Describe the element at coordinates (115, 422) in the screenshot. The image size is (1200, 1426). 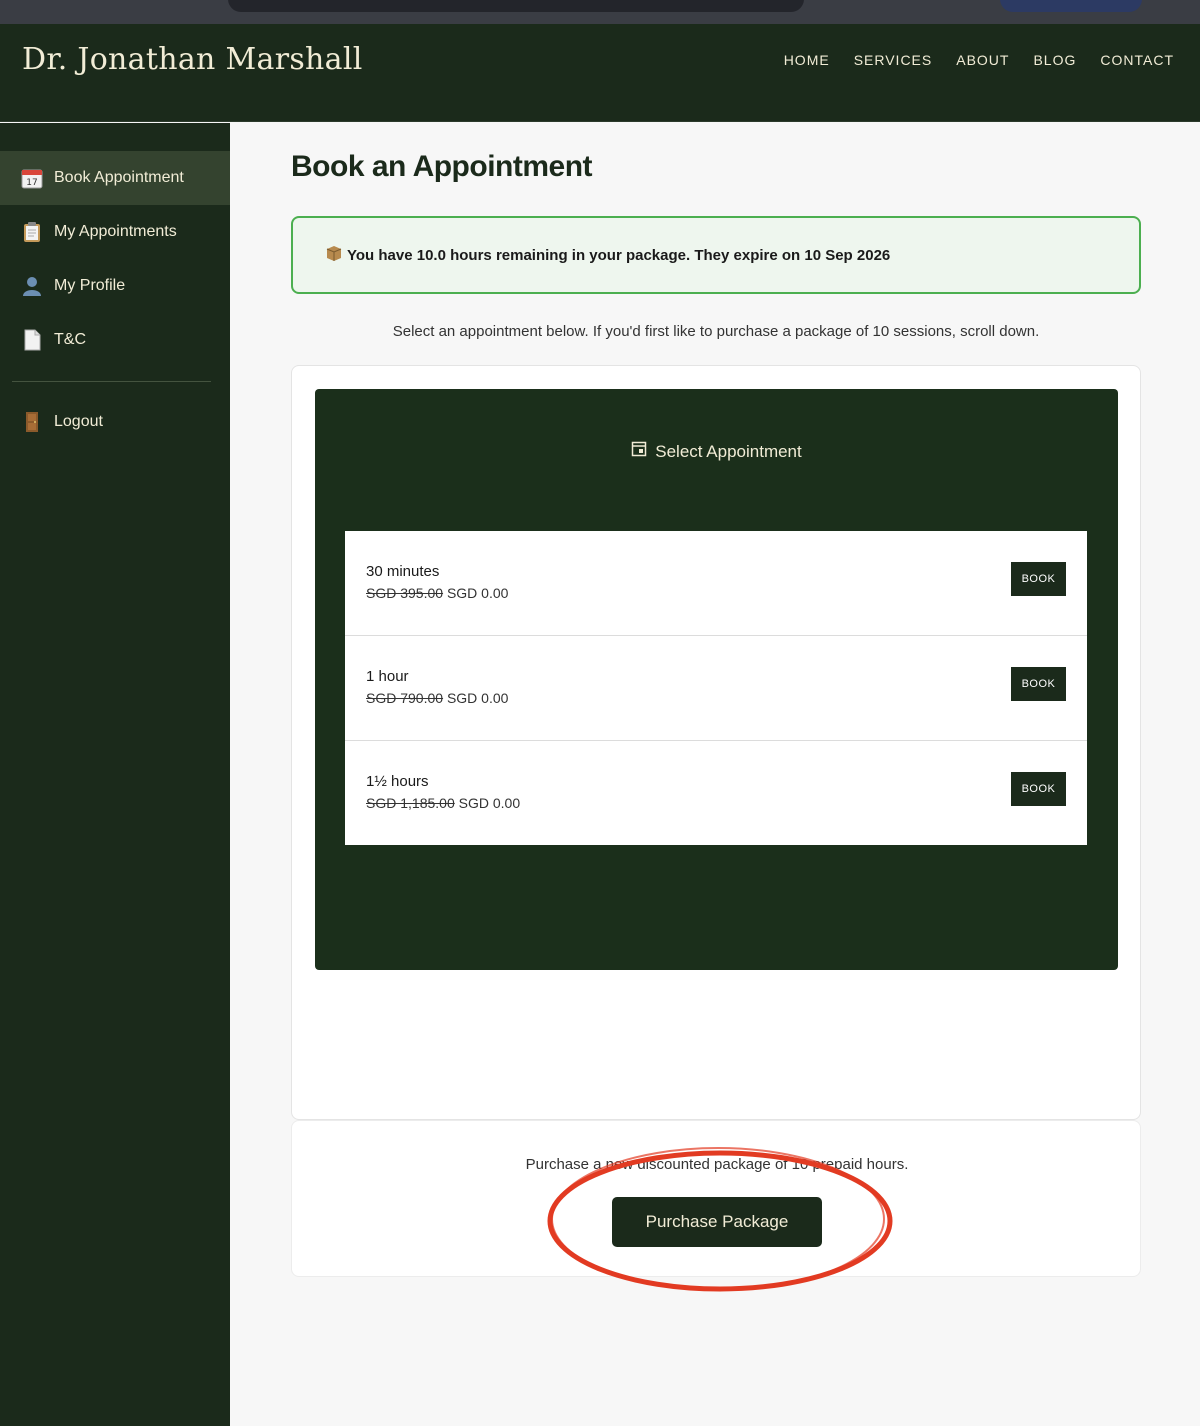
I see `sidebar-item-logout: Logout` at that location.